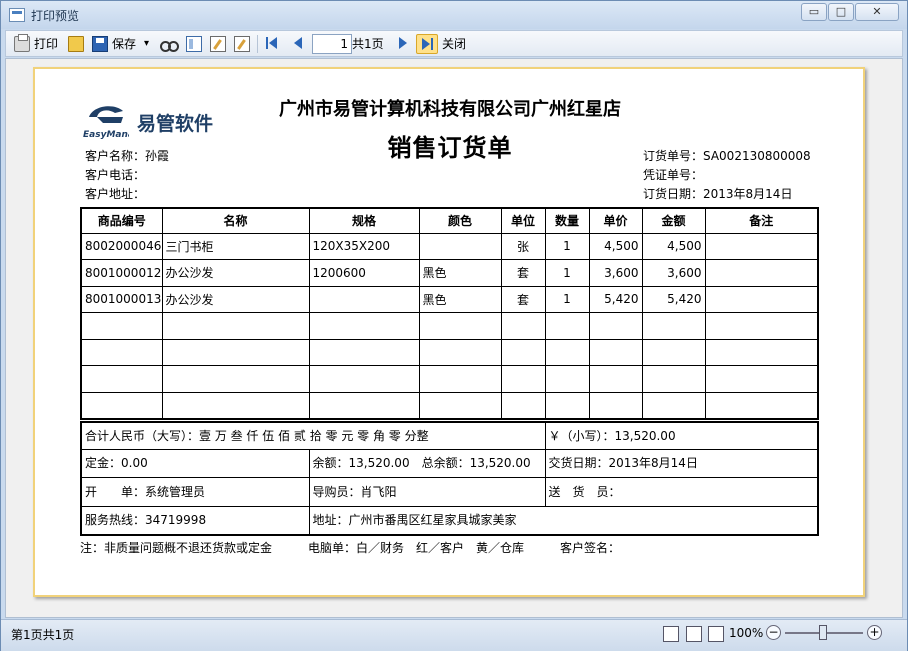  What do you see at coordinates (673, 175) in the screenshot?
I see `voucher-number: 凭证单号：` at bounding box center [673, 175].